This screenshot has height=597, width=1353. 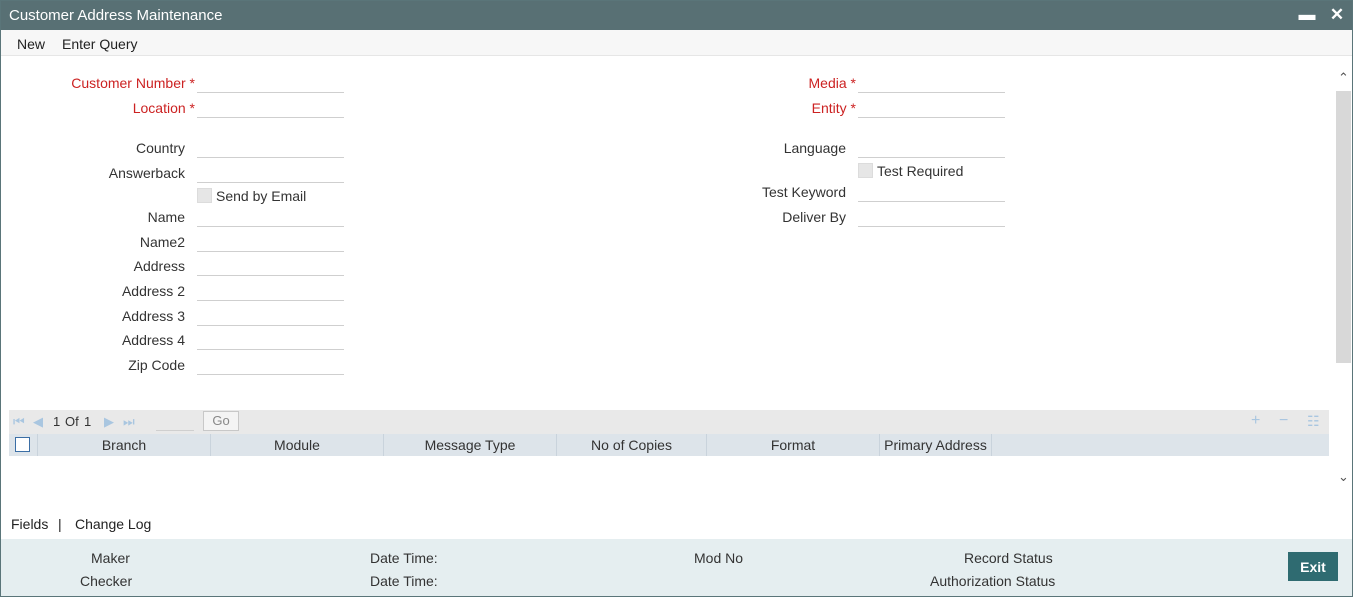 What do you see at coordinates (865, 170) in the screenshot?
I see `test-required-checkbox` at bounding box center [865, 170].